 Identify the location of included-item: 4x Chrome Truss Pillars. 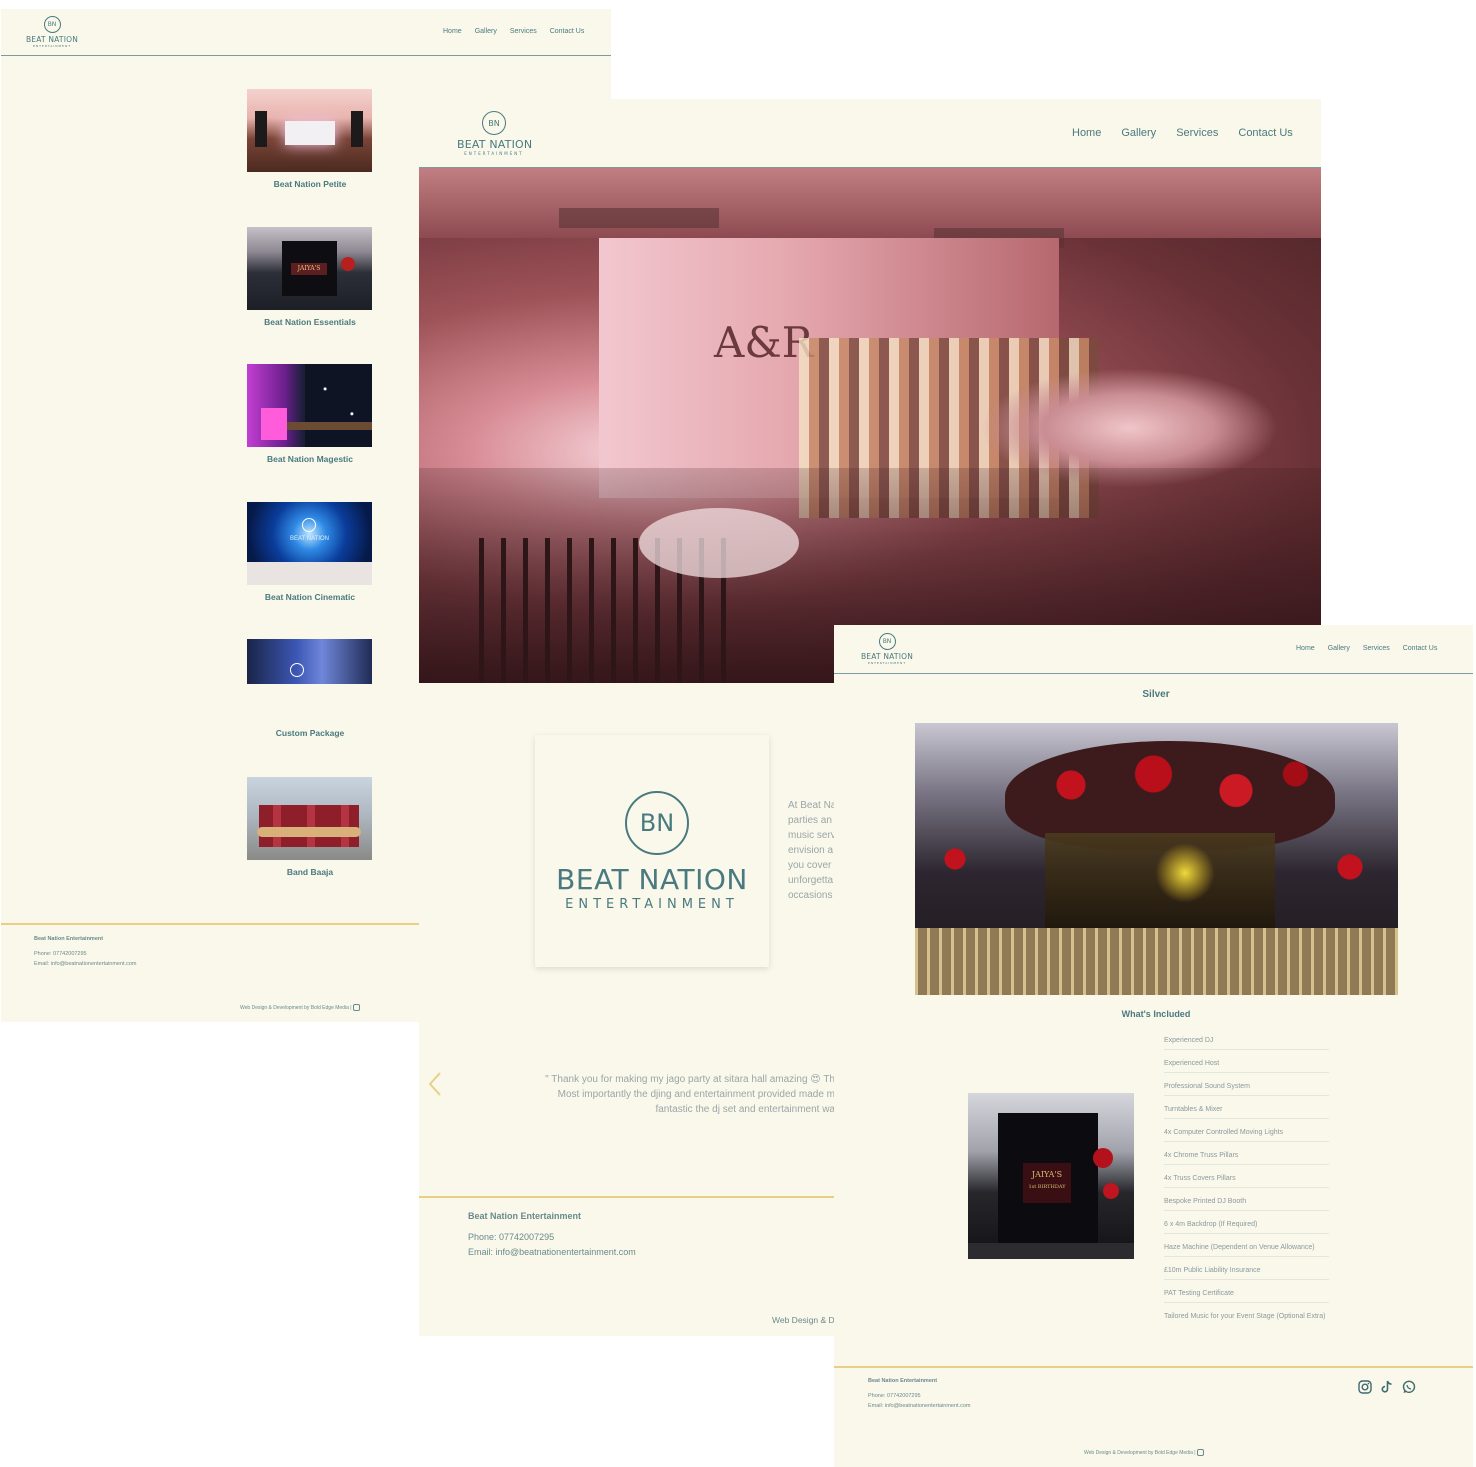
(1246, 1158).